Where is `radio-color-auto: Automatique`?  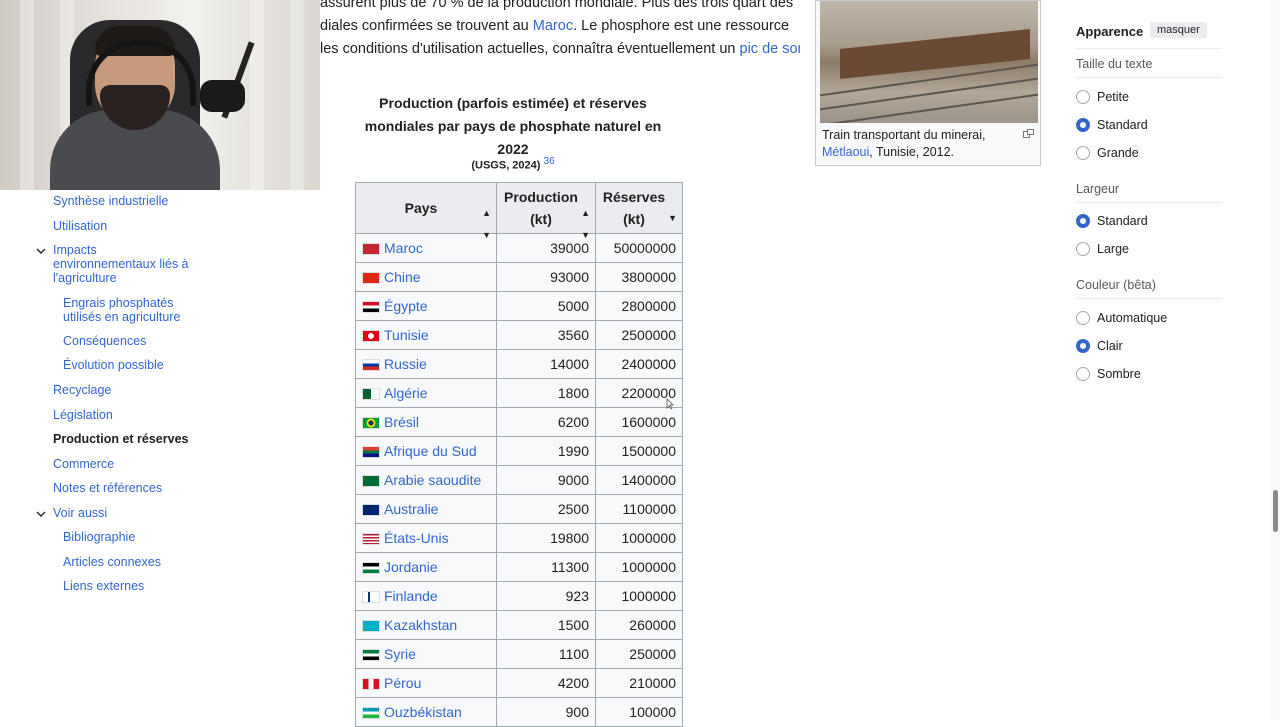
radio-color-auto: Automatique is located at coordinates (1121, 318).